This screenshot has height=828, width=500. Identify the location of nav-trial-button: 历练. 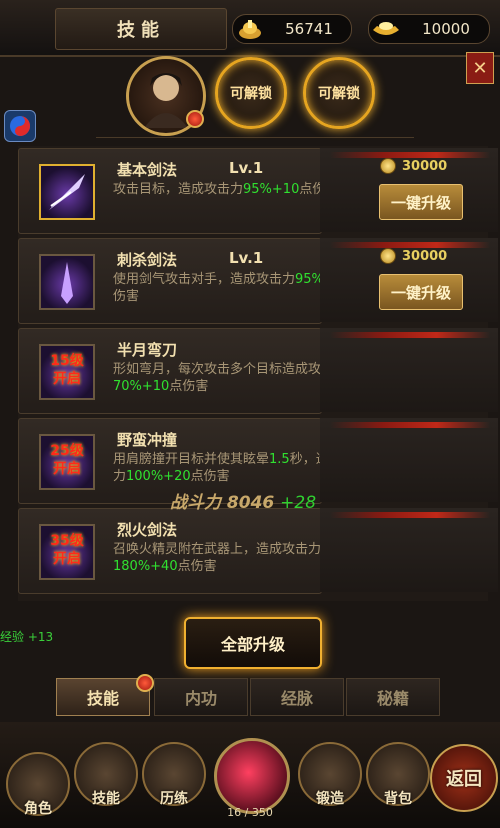
(174, 774).